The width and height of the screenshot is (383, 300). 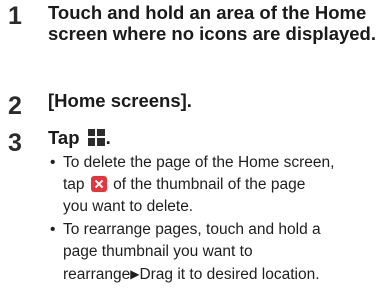 I want to click on bullet-line: page thumbnail you want to, so click(x=158, y=251).